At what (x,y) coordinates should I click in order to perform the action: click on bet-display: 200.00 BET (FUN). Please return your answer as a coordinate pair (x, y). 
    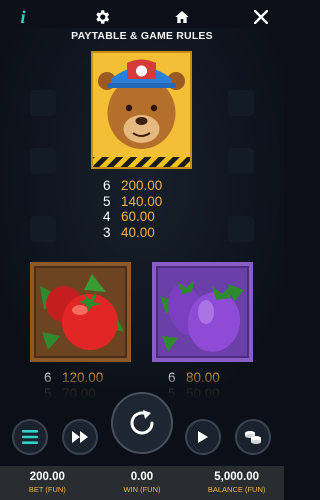
    Looking at the image, I should click on (47, 483).